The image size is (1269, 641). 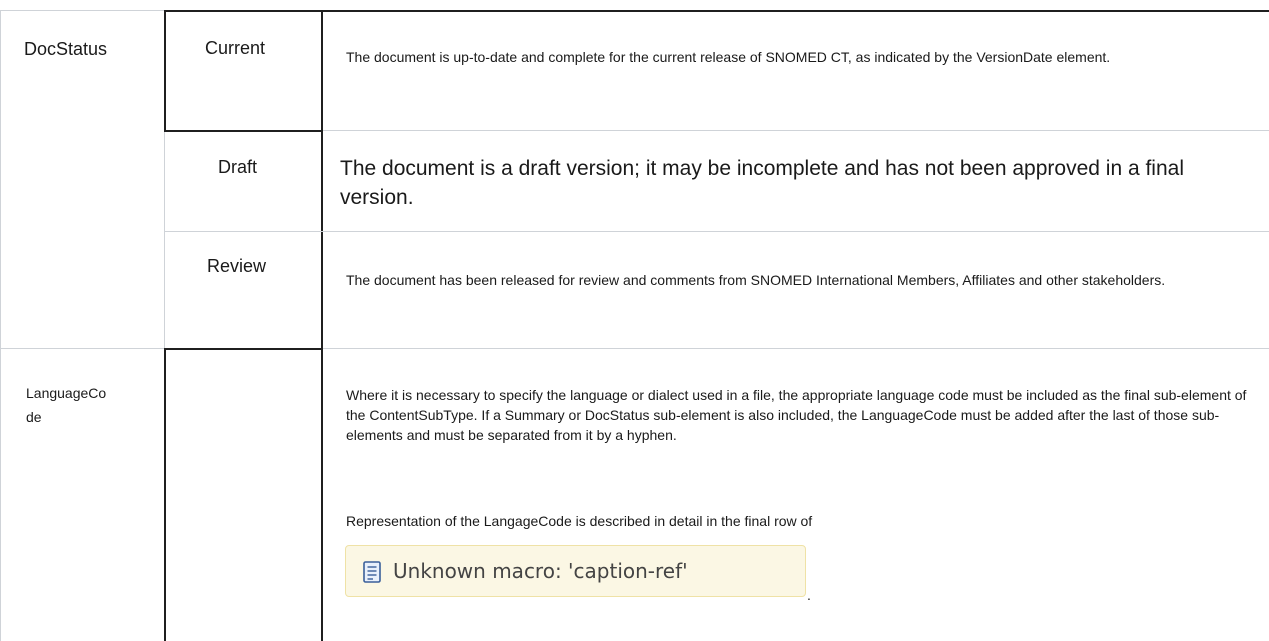 What do you see at coordinates (235, 48) in the screenshot?
I see `docstatus-value-current: Current` at bounding box center [235, 48].